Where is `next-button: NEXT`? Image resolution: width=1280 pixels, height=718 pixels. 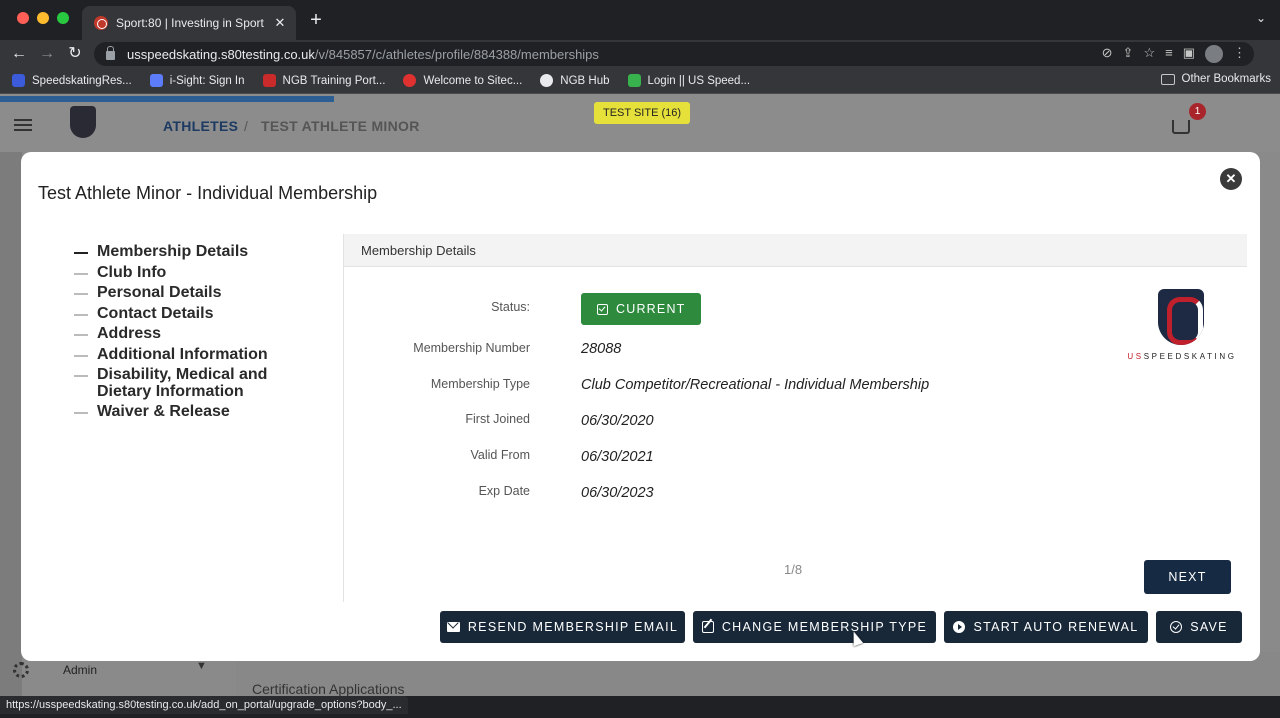
next-button: NEXT is located at coordinates (1187, 577).